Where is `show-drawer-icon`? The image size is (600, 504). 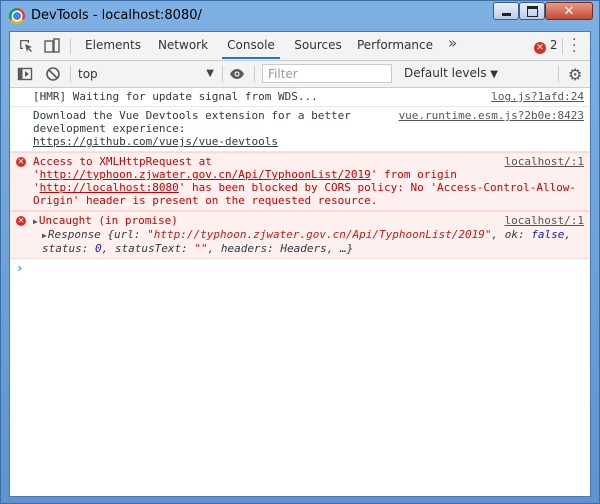 show-drawer-icon is located at coordinates (25, 74).